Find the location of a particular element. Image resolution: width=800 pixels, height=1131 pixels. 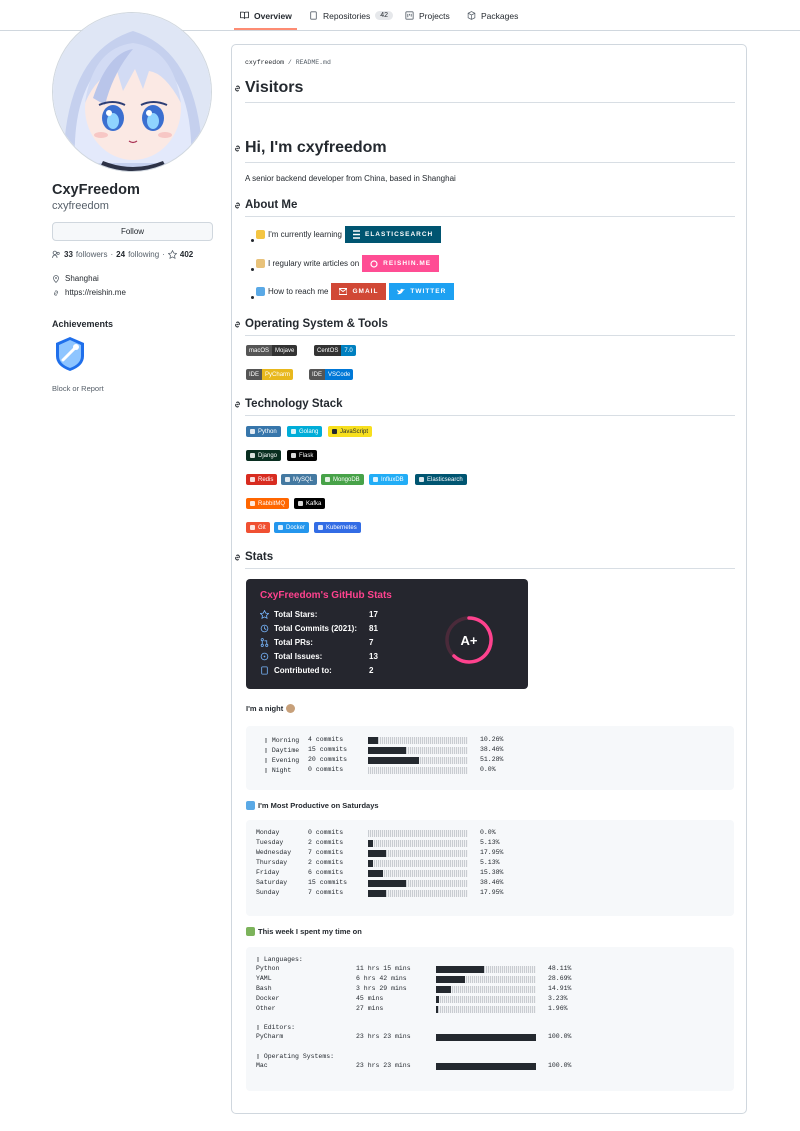

tech-badge-kafka: Kafka is located at coordinates (310, 503).